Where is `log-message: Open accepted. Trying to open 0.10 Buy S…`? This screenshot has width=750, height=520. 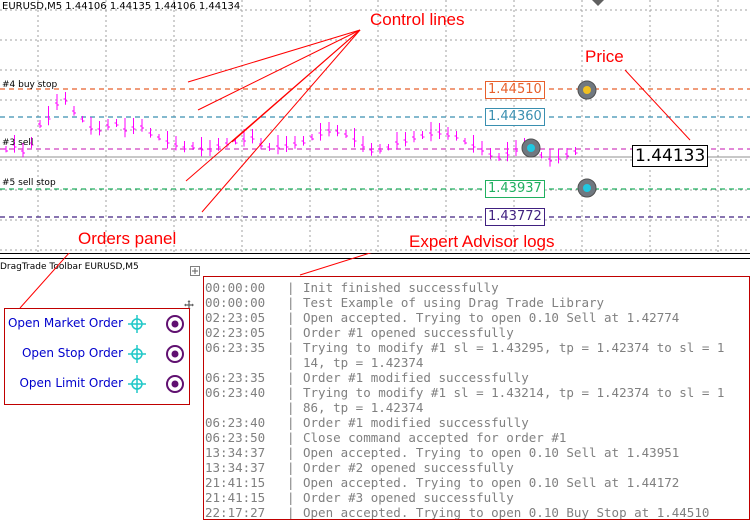 log-message: Open accepted. Trying to open 0.10 Buy S… is located at coordinates (506, 512).